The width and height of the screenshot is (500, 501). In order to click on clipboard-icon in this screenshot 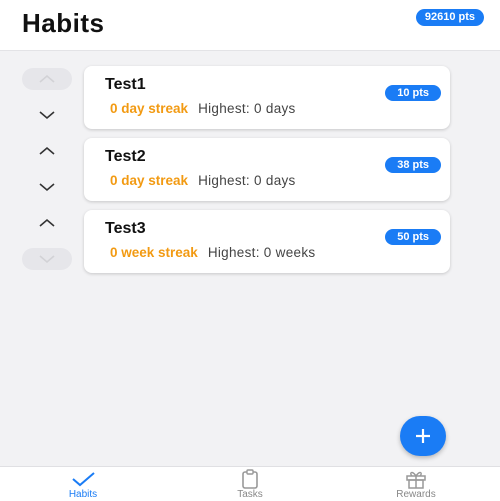, I will do `click(250, 479)`.